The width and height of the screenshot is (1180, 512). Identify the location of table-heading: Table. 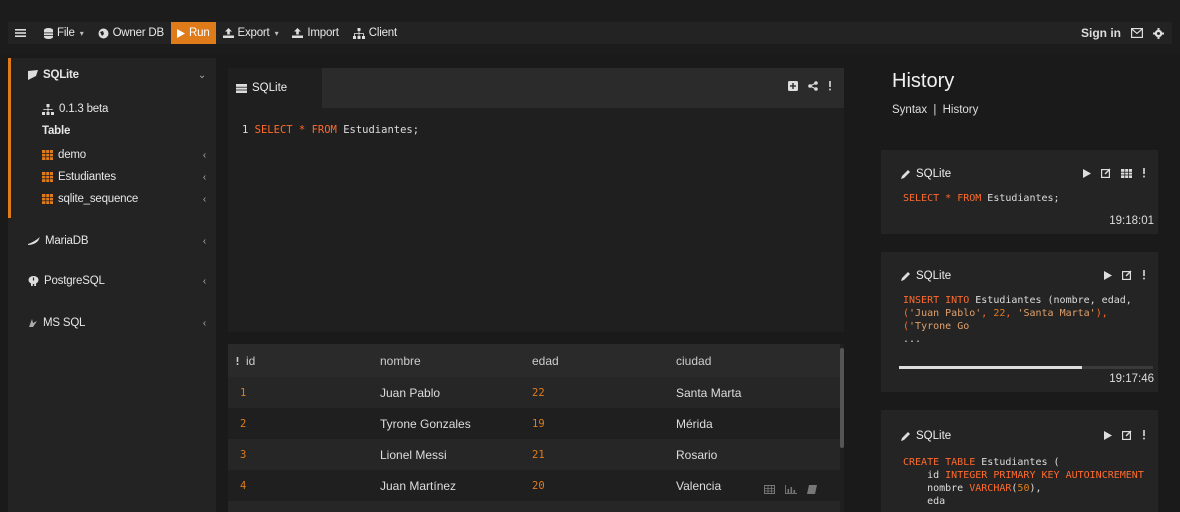
(112, 131).